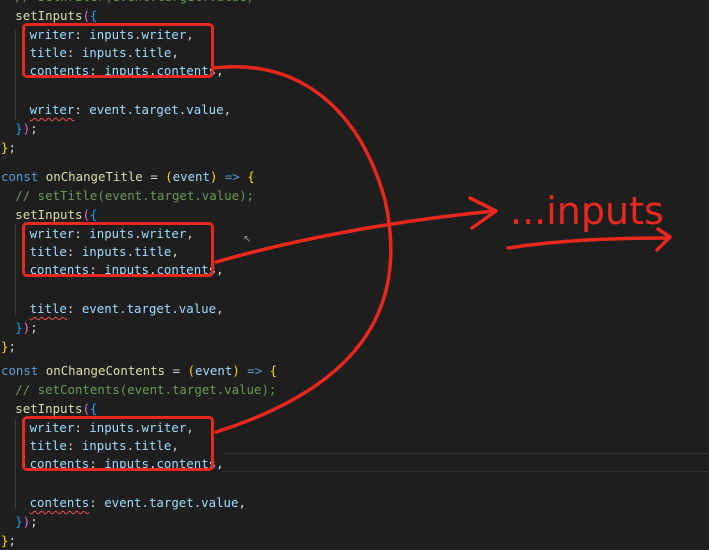 This screenshot has height=550, width=709. What do you see at coordinates (355, 236) in the screenshot?
I see `annotation-arrow` at bounding box center [355, 236].